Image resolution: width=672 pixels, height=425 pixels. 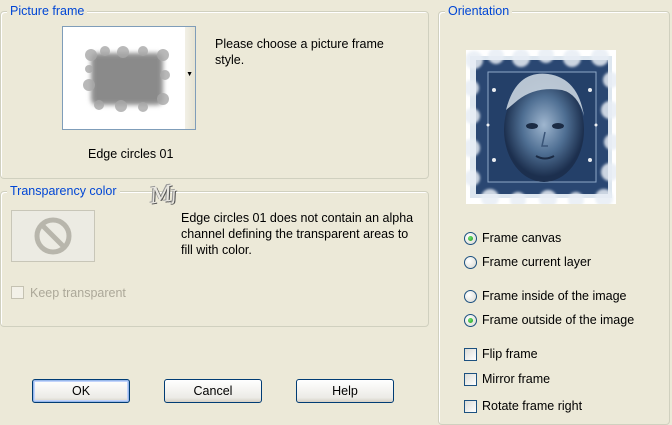 I want to click on not-available-icon, so click(x=53, y=236).